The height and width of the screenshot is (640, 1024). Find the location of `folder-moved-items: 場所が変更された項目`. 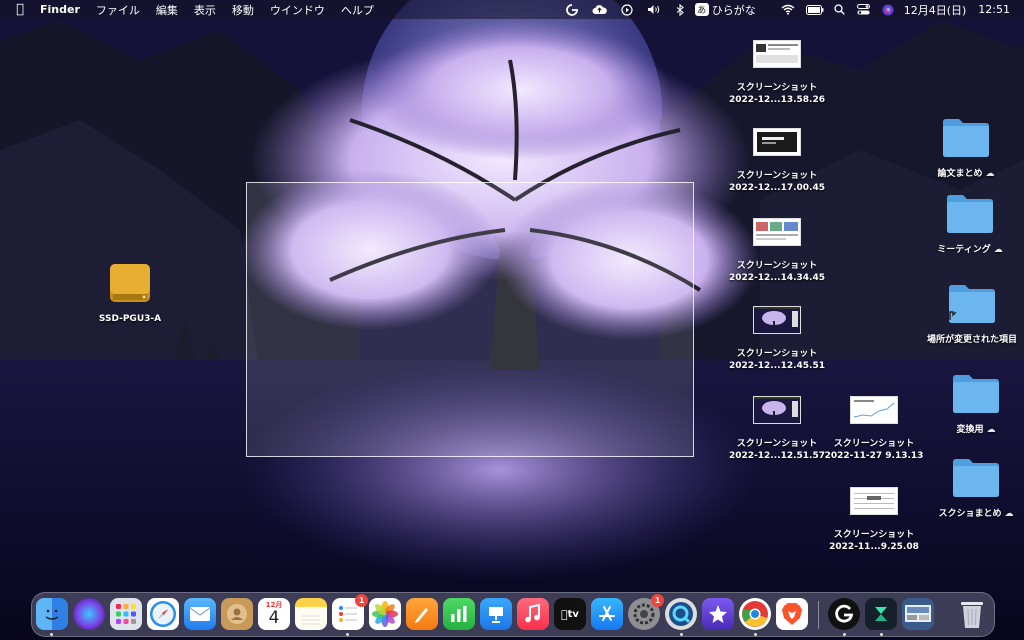

folder-moved-items: 場所が変更された項目 is located at coordinates (972, 314).